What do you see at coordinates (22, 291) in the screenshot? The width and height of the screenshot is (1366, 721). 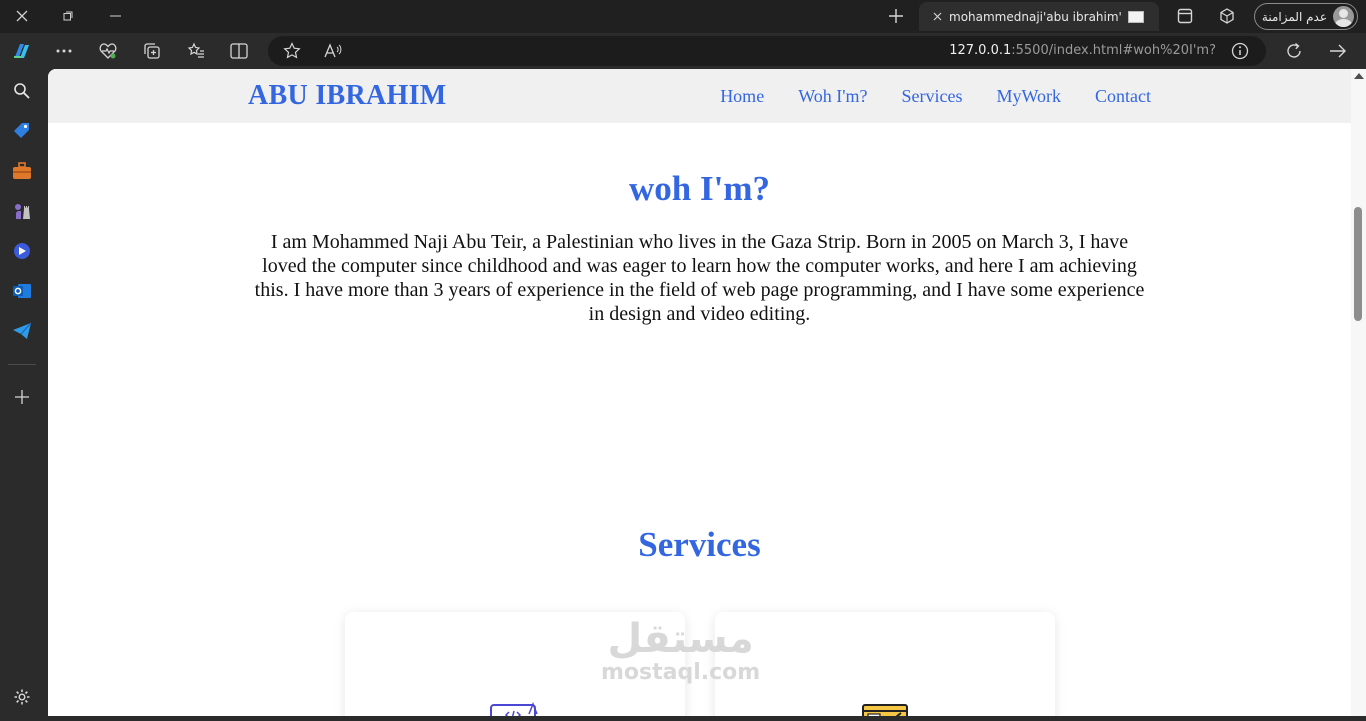 I see `outlook-icon` at bounding box center [22, 291].